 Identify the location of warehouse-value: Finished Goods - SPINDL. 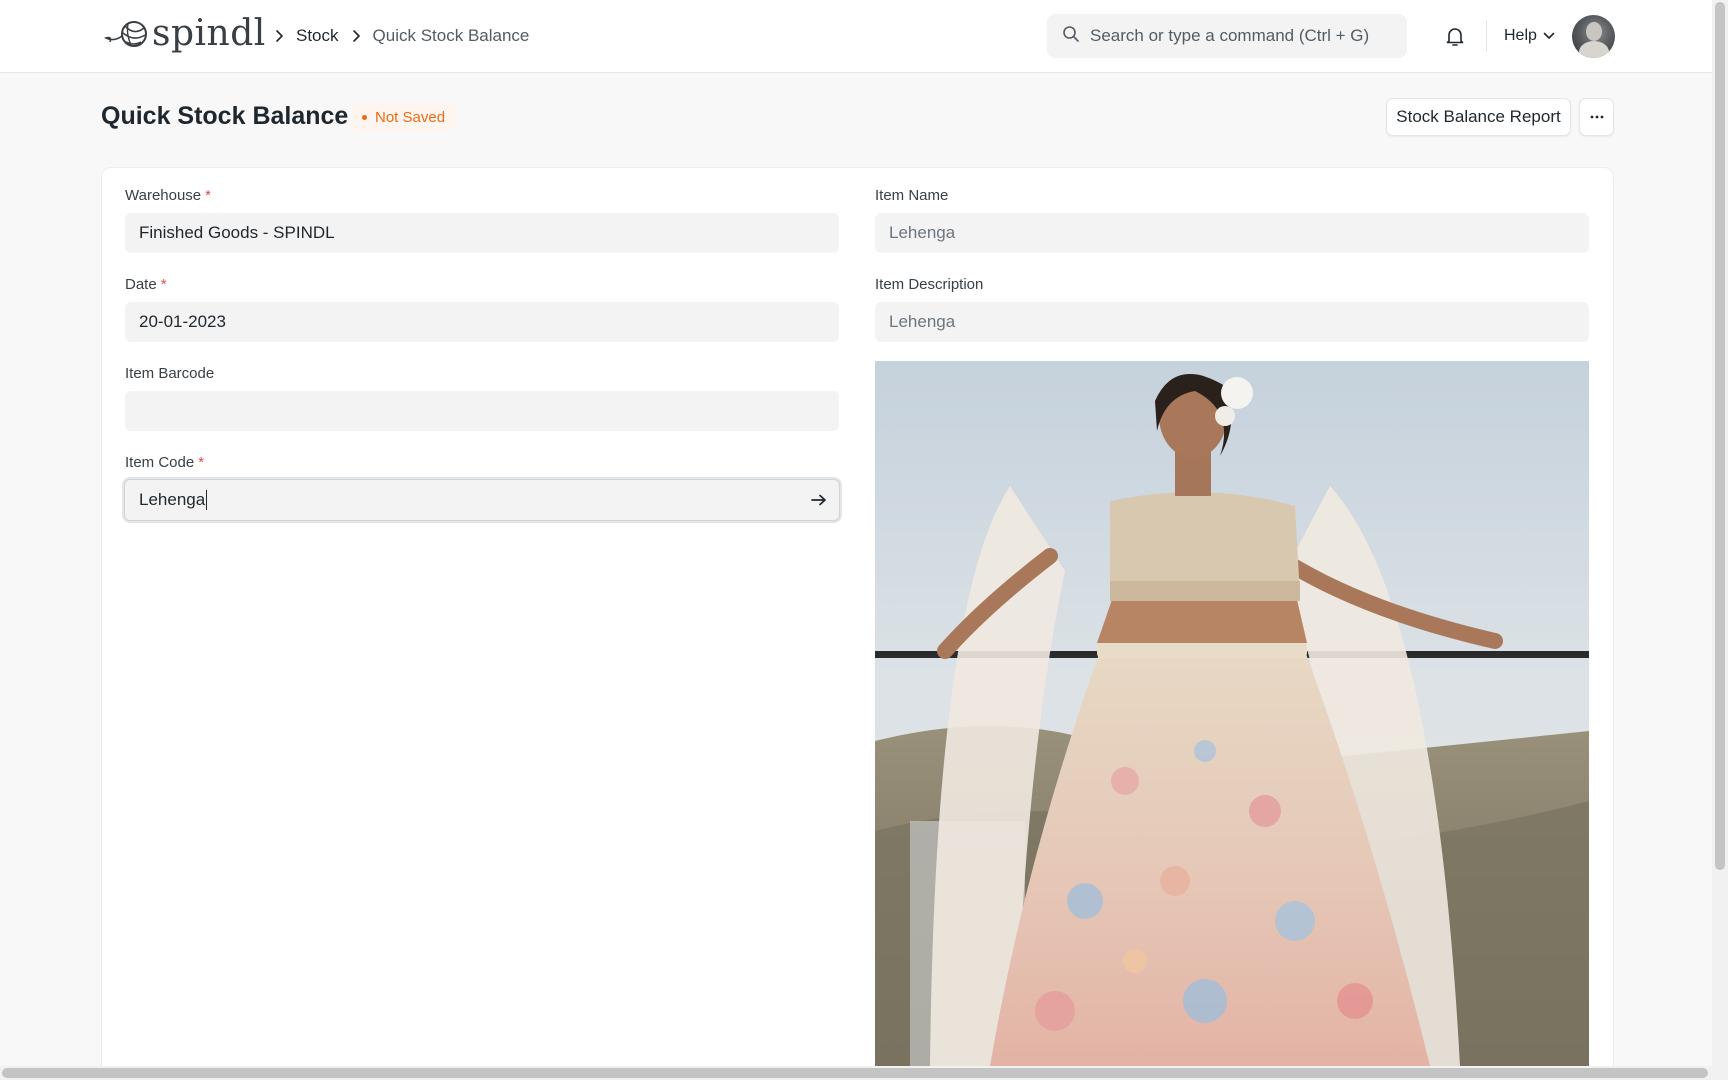
(237, 232).